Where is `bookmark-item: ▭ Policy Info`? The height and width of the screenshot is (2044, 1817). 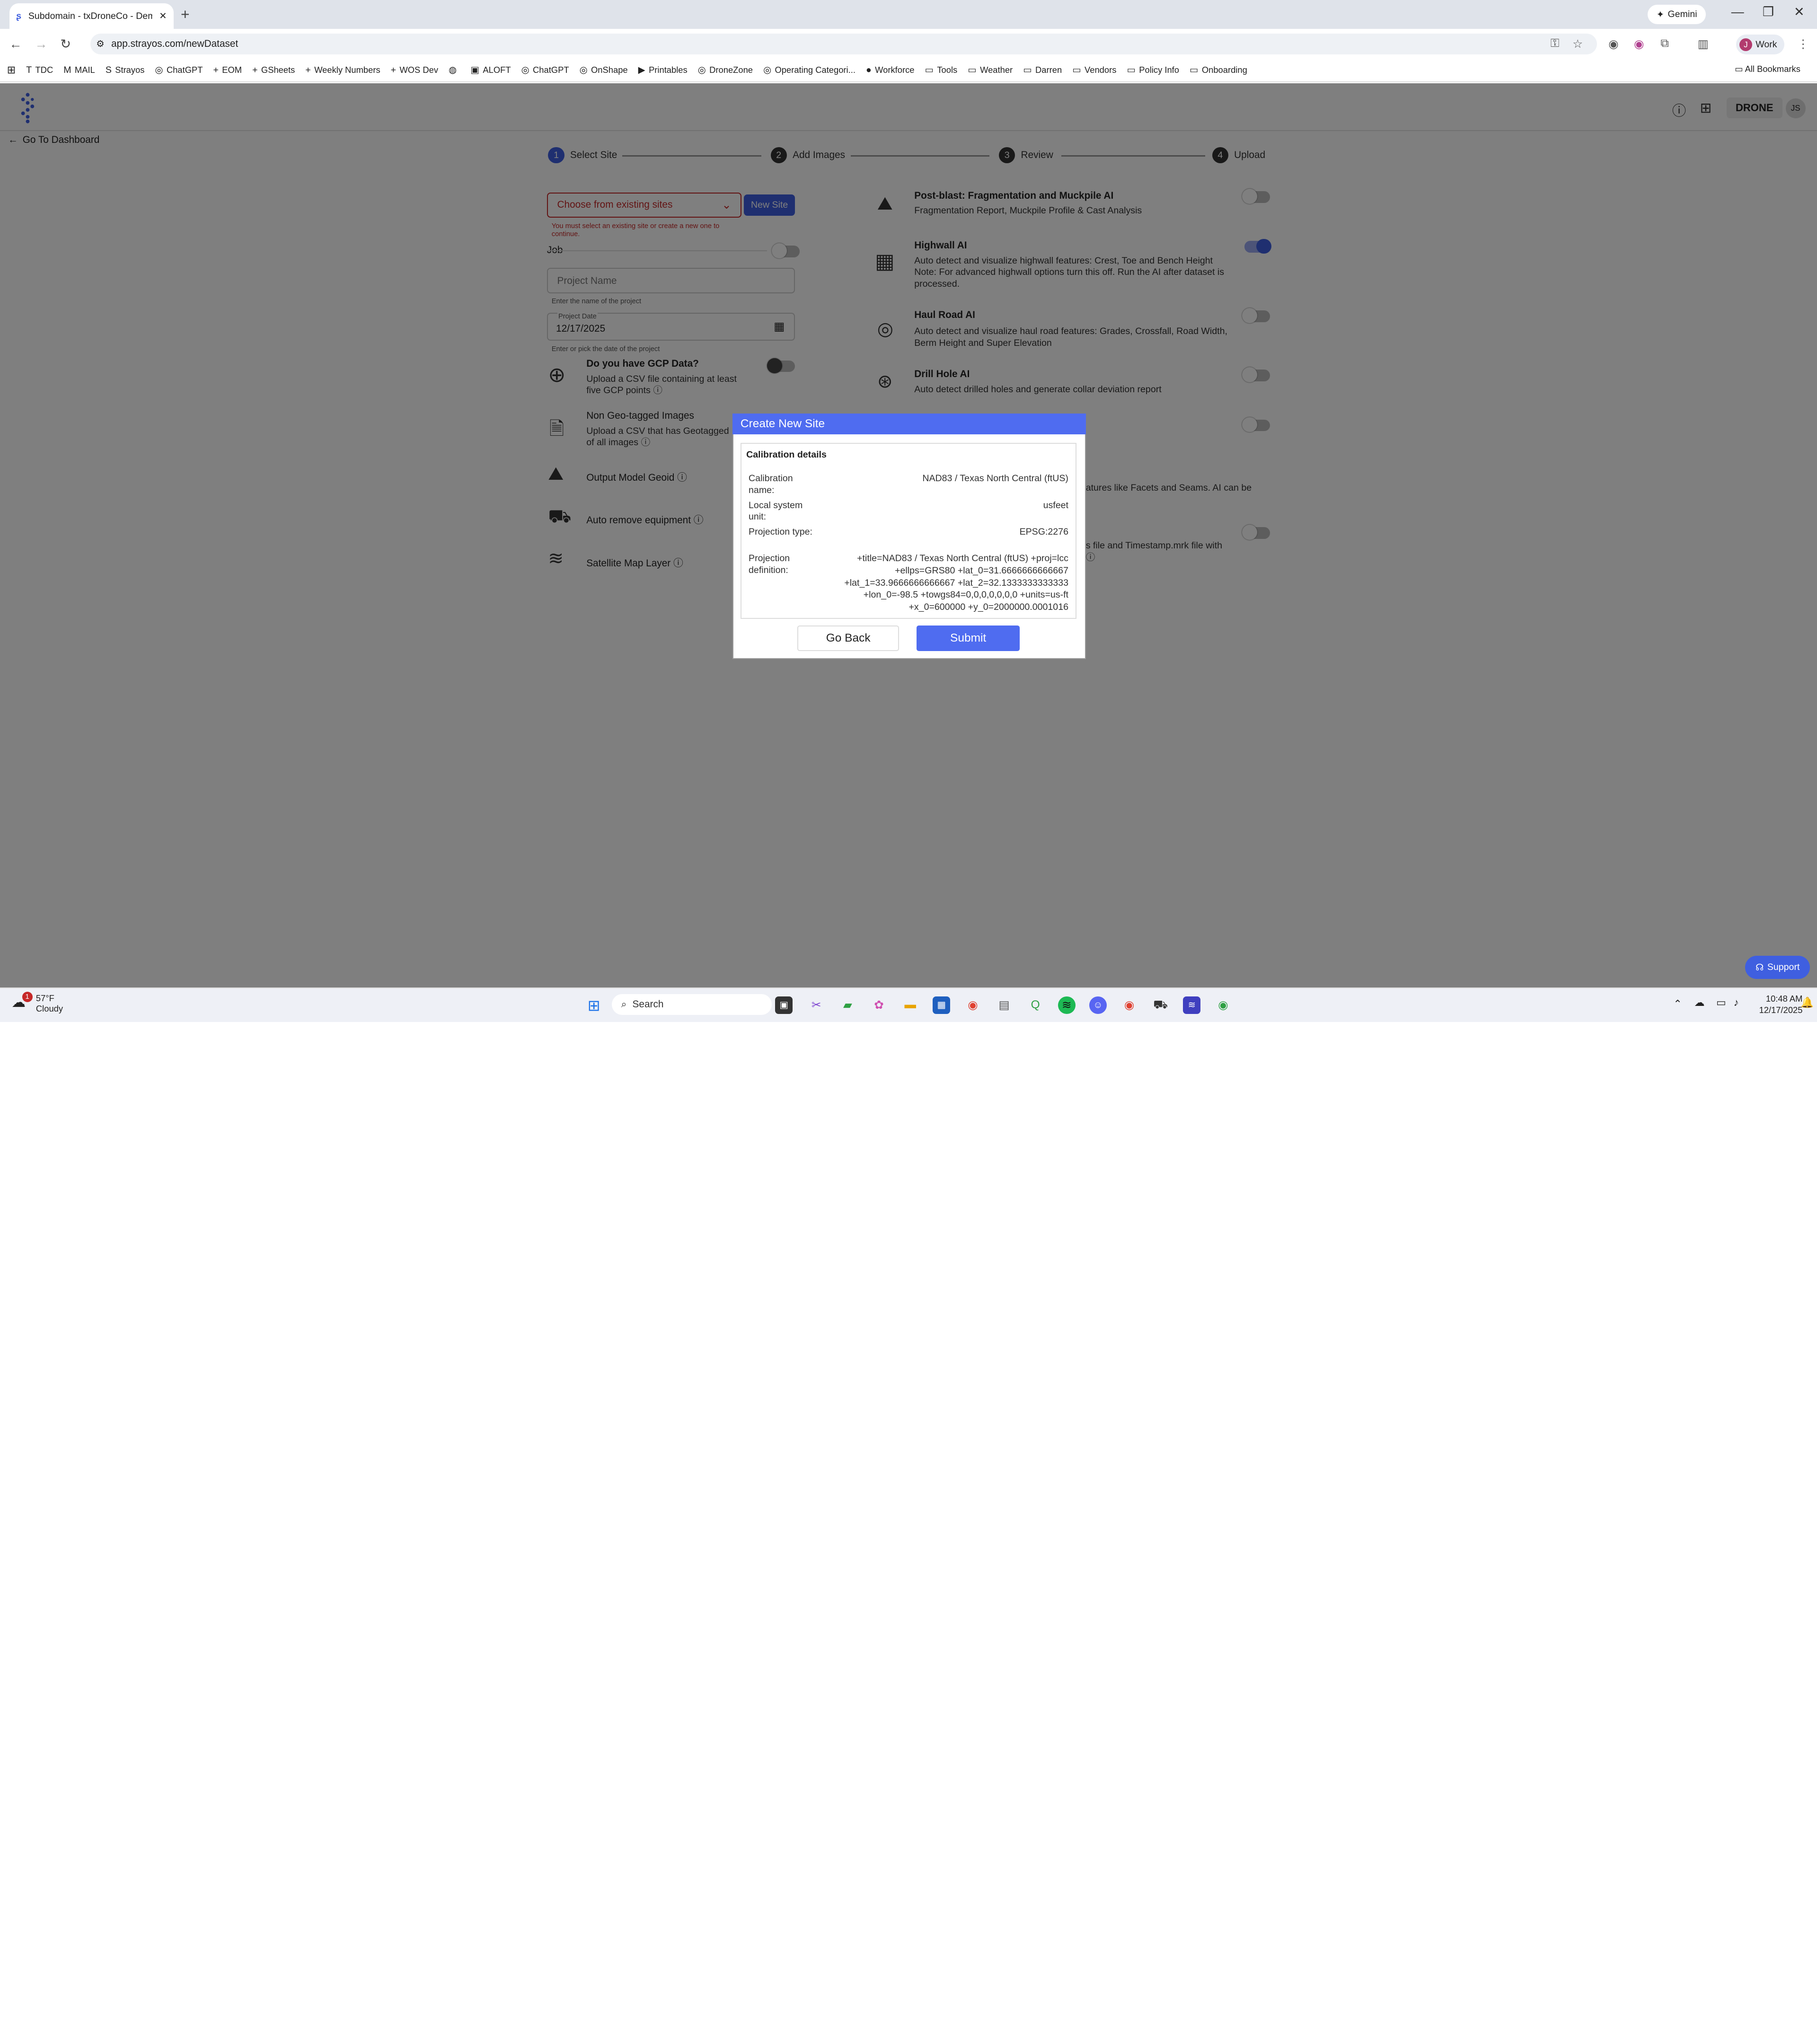
bookmark-item: ▭ Policy Info is located at coordinates (1153, 70).